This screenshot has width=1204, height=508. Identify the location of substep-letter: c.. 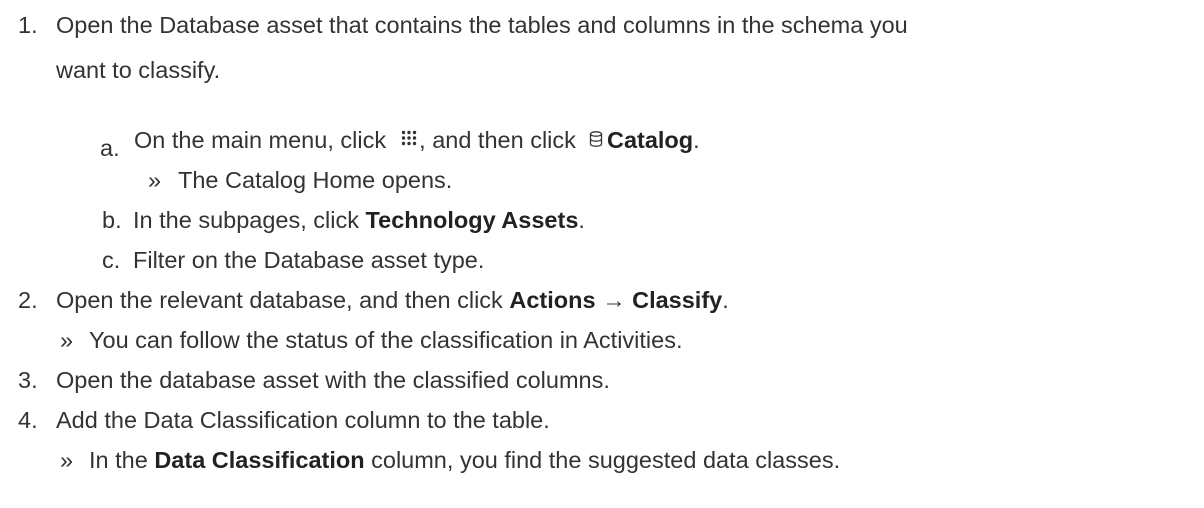
(111, 260).